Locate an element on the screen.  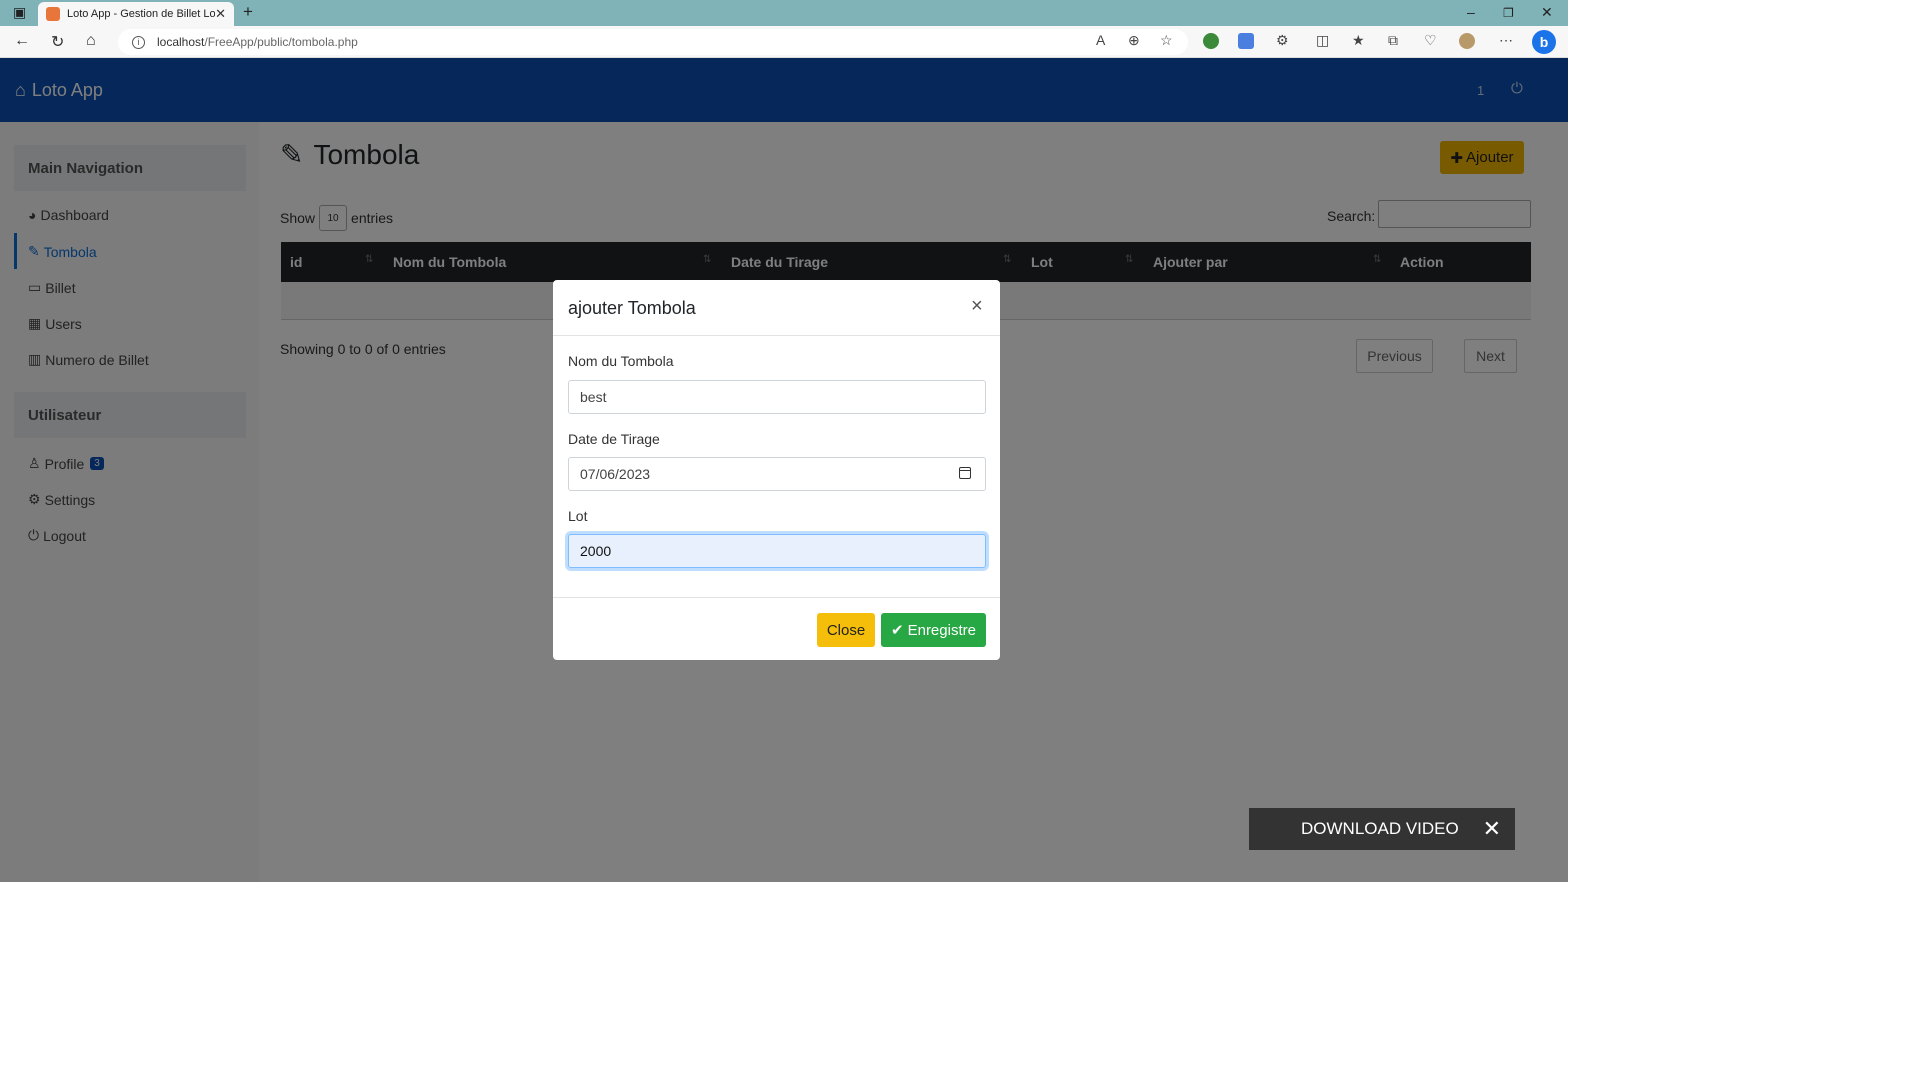
save-button: ✔ Enregistre is located at coordinates (933, 630).